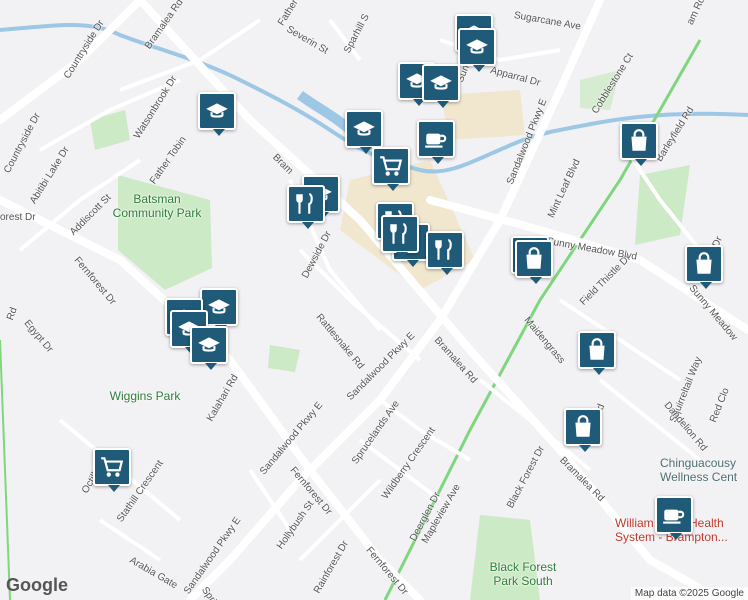  I want to click on park-area, so click(284, 358).